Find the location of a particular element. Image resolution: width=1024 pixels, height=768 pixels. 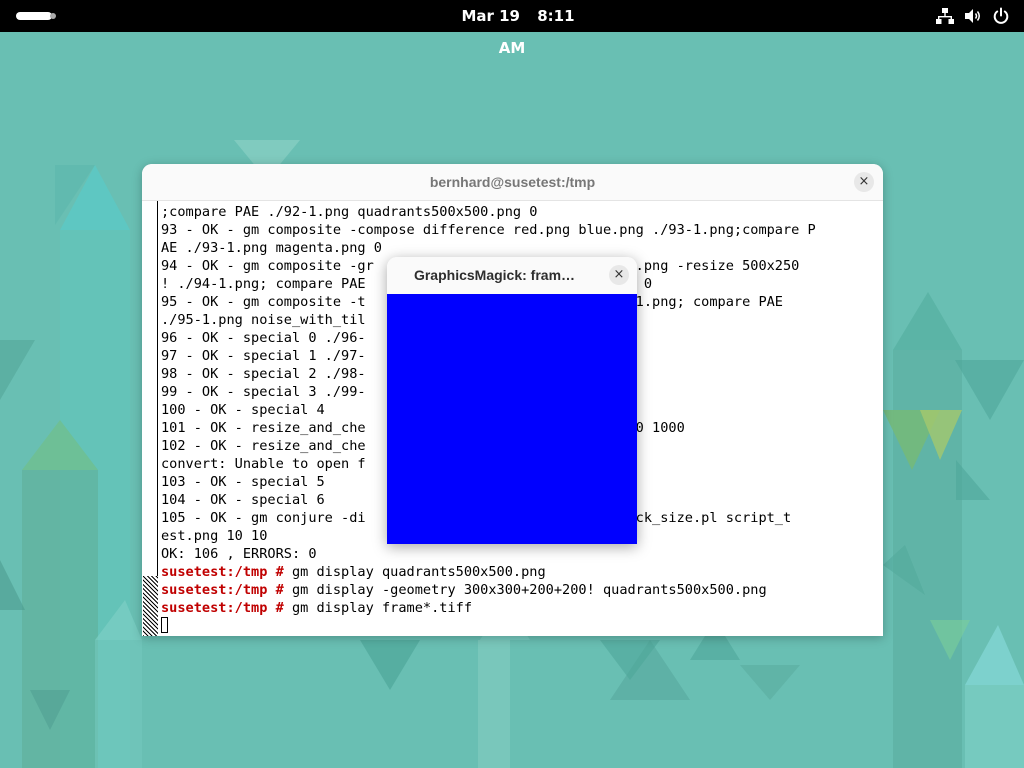

terminal-line-text: 104 - OK - special 6 is located at coordinates (243, 500).